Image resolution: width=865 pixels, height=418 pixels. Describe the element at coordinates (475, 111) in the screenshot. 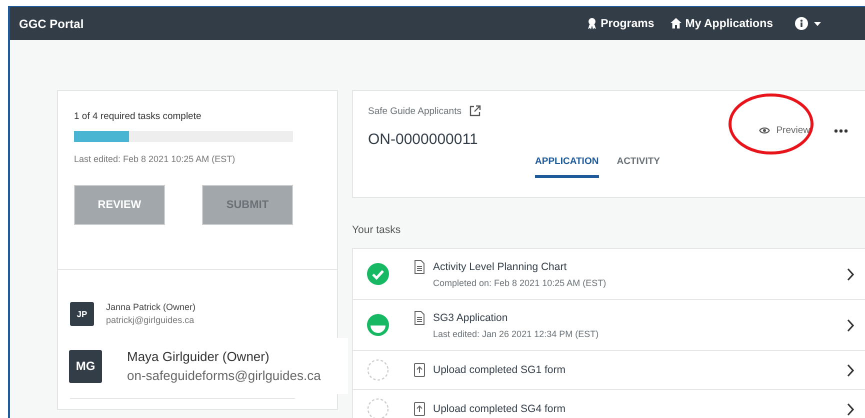

I see `external-link-icon` at that location.